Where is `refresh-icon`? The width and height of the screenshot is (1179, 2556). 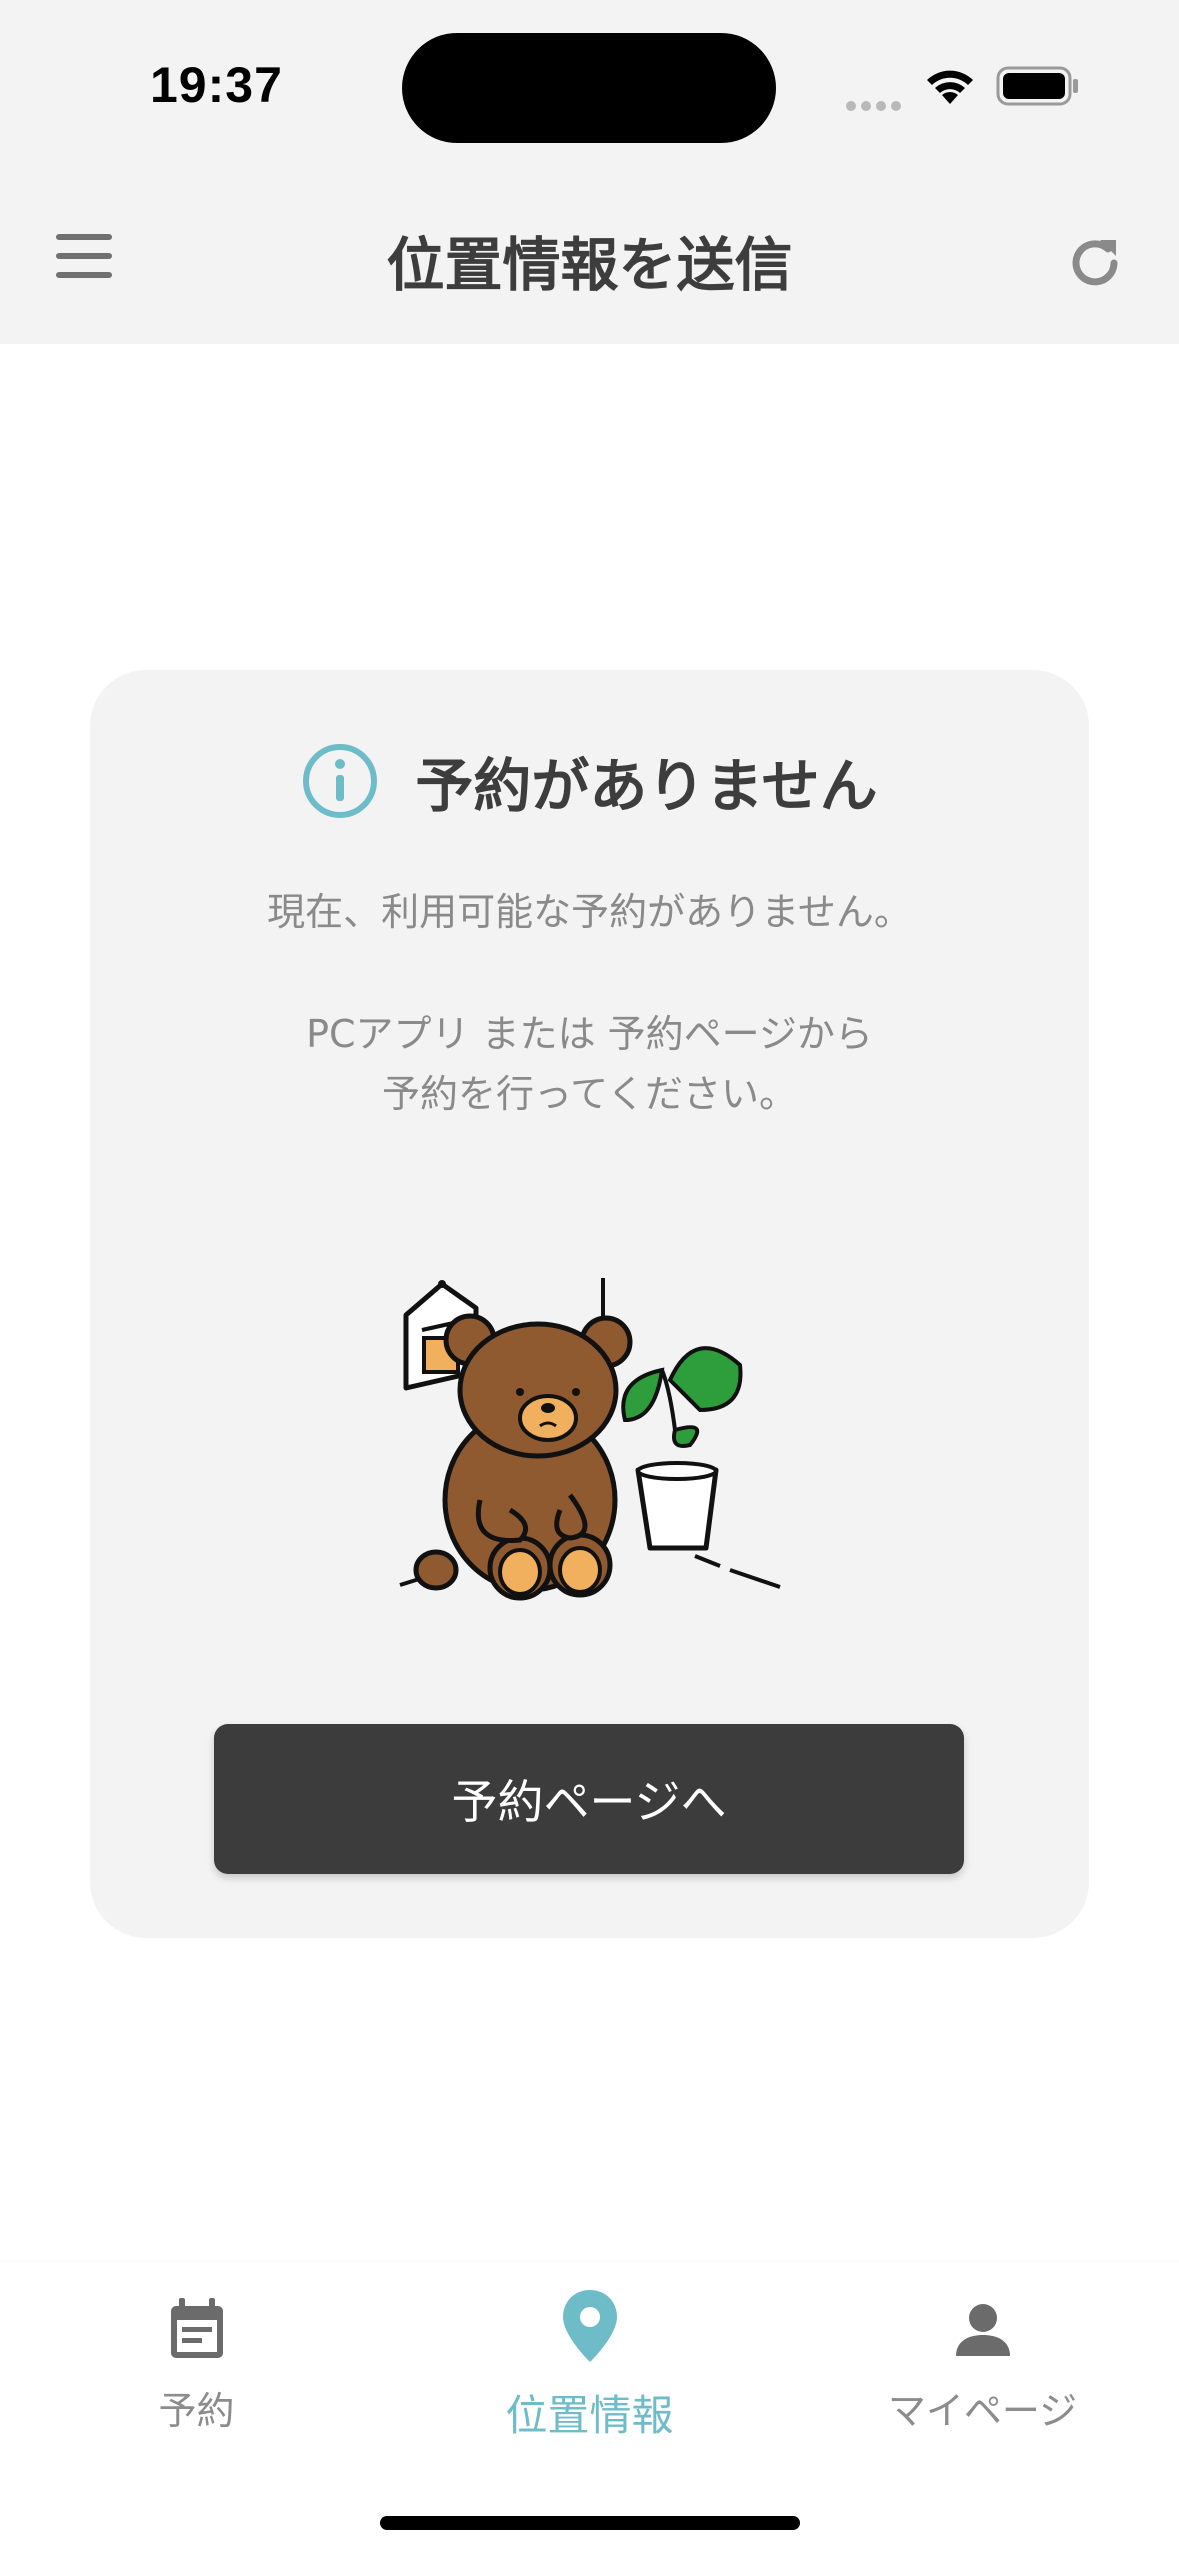 refresh-icon is located at coordinates (1095, 263).